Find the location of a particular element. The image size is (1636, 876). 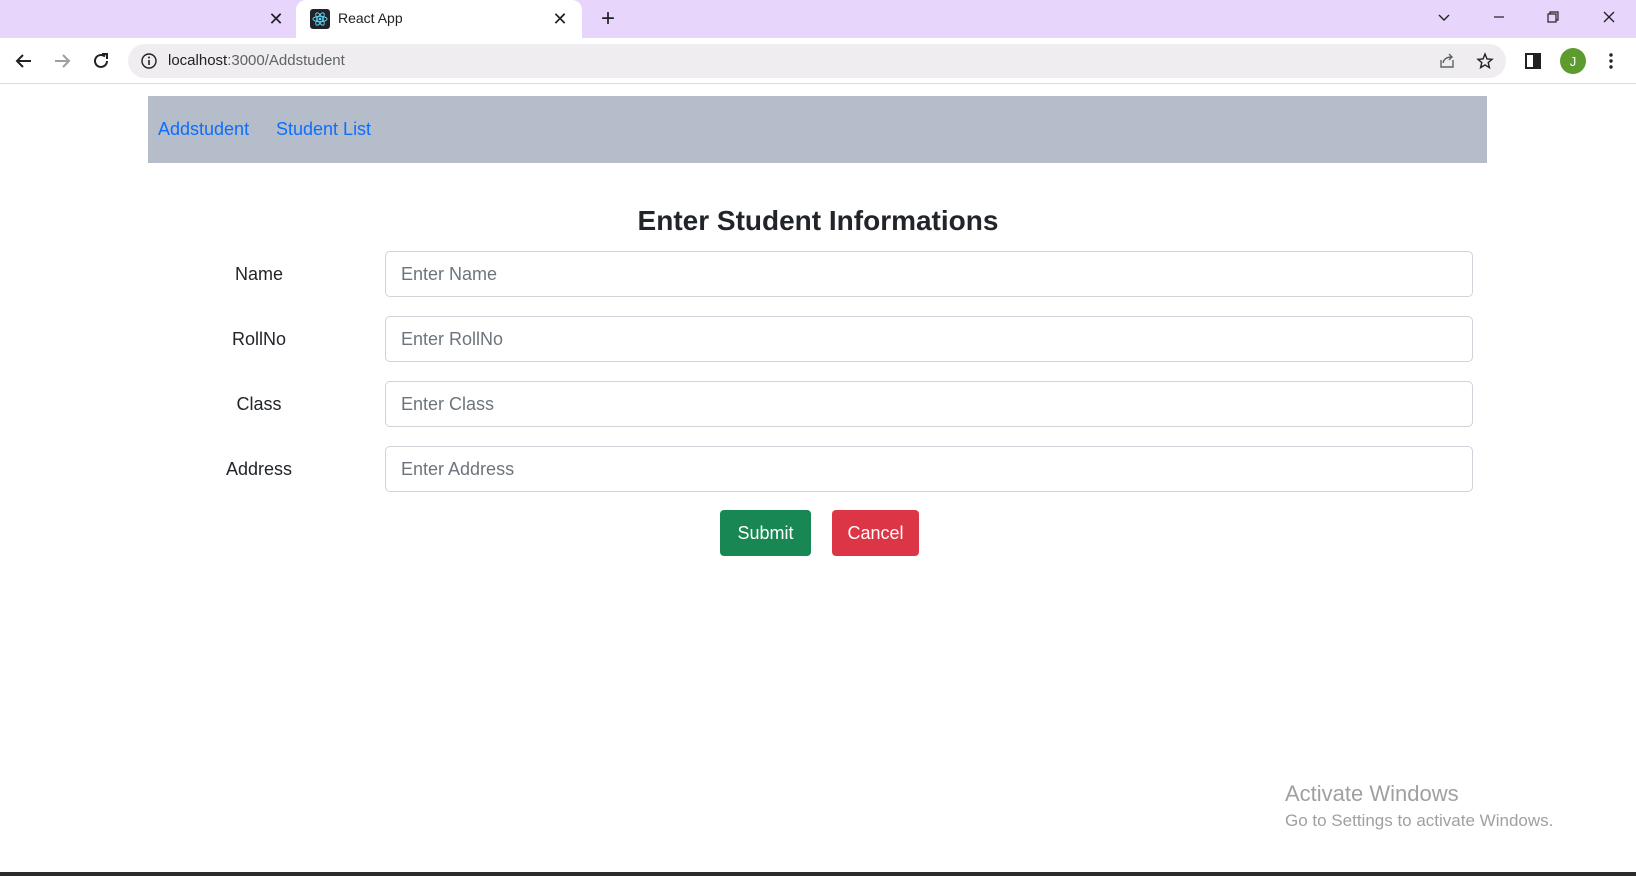

submit-button: Submit is located at coordinates (765, 533).